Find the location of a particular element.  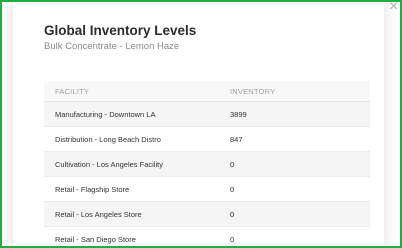

facility-cell: Retail - San Diego Store is located at coordinates (95, 239).